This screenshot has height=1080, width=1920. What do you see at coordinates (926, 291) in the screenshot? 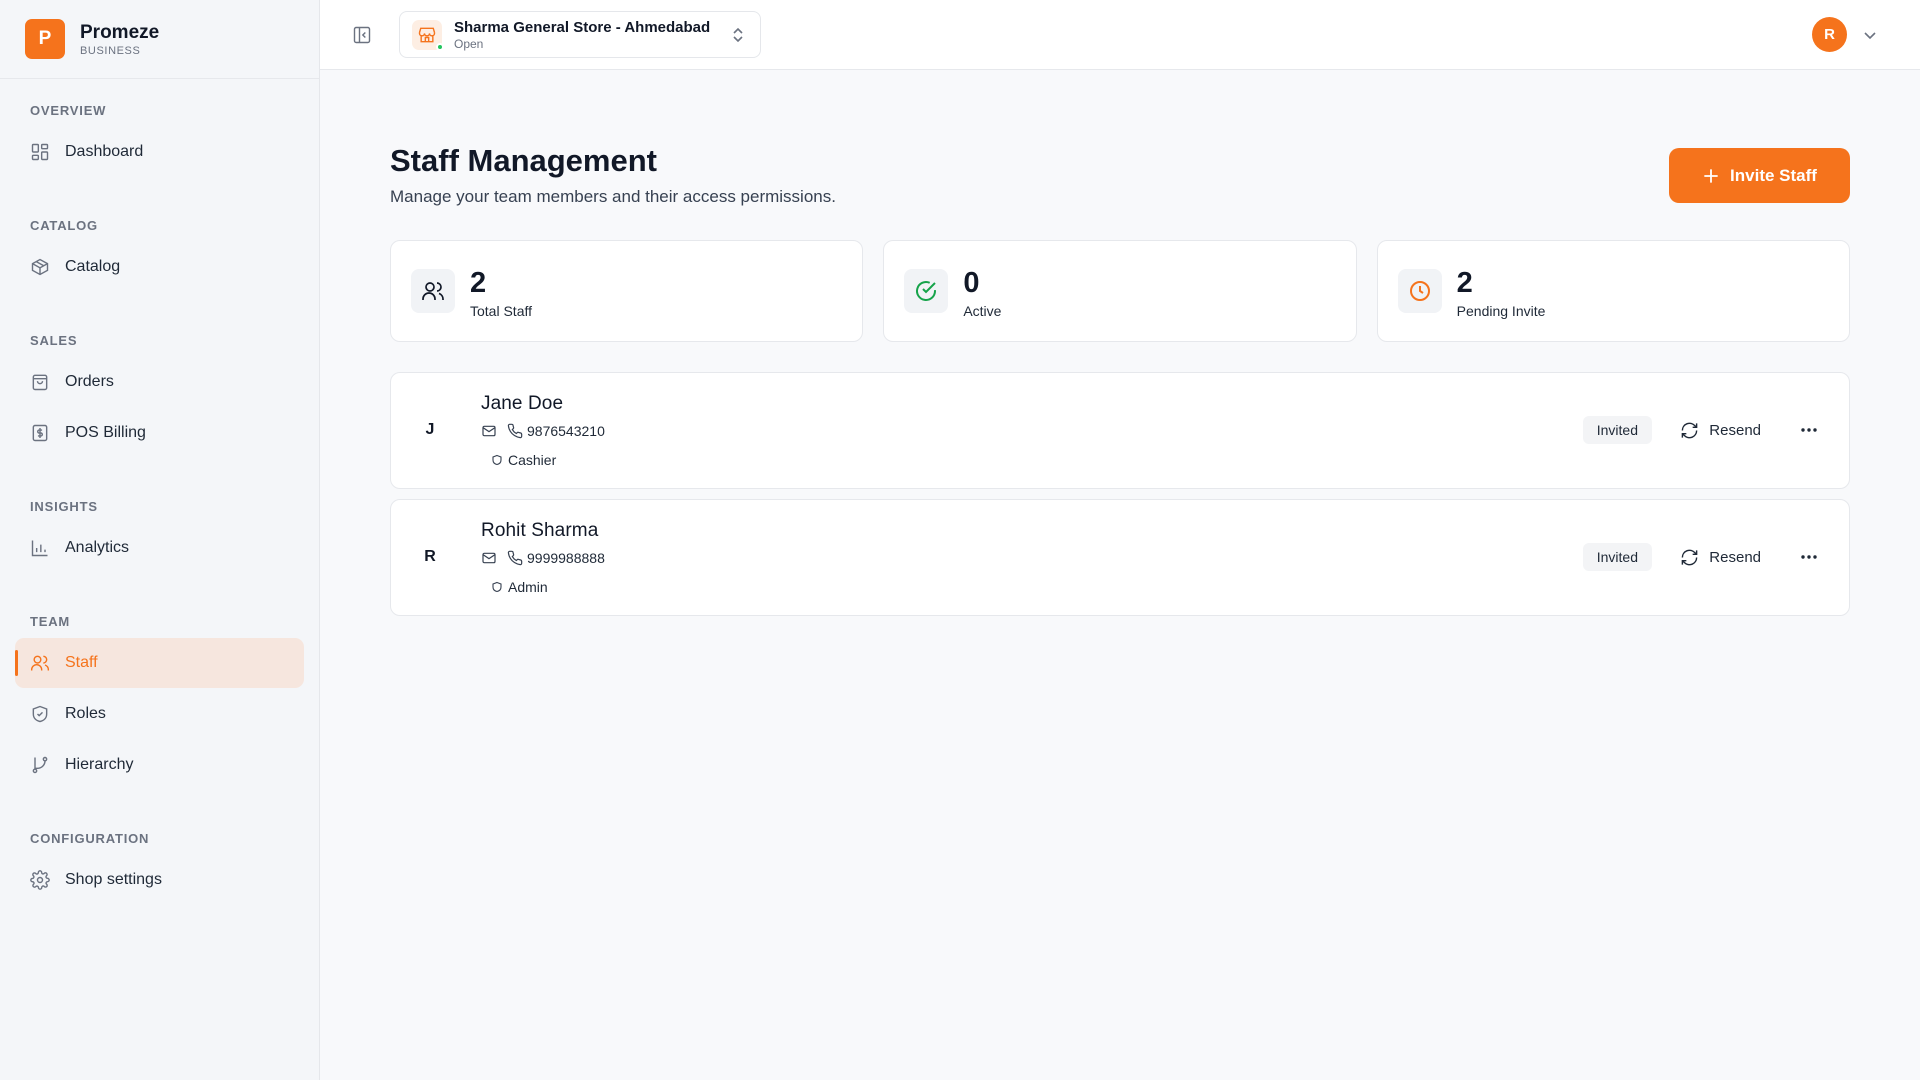
I see `check-circle-icon` at bounding box center [926, 291].